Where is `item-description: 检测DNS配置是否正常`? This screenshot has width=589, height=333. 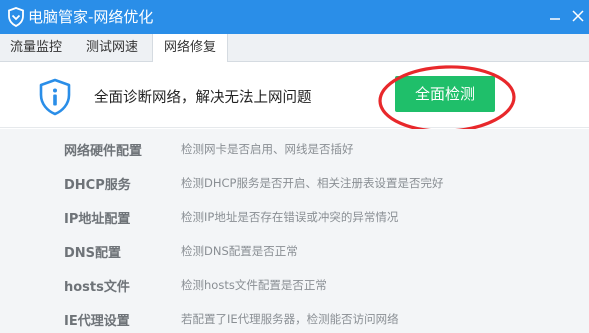
item-description: 检测DNS配置是否正常 is located at coordinates (239, 251).